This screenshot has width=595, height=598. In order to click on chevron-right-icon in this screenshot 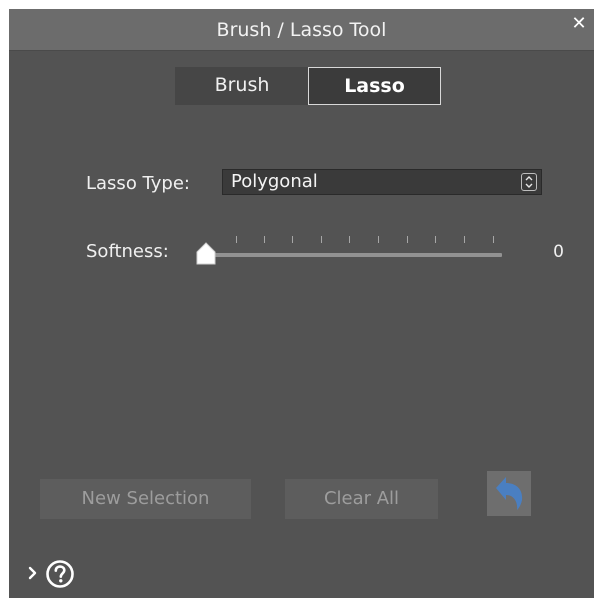, I will do `click(33, 573)`.